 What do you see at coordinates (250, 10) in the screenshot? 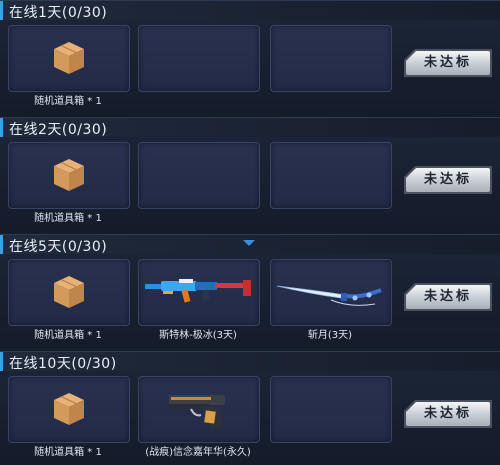
I see `reward-row-header: 在线1天(0/30)` at bounding box center [250, 10].